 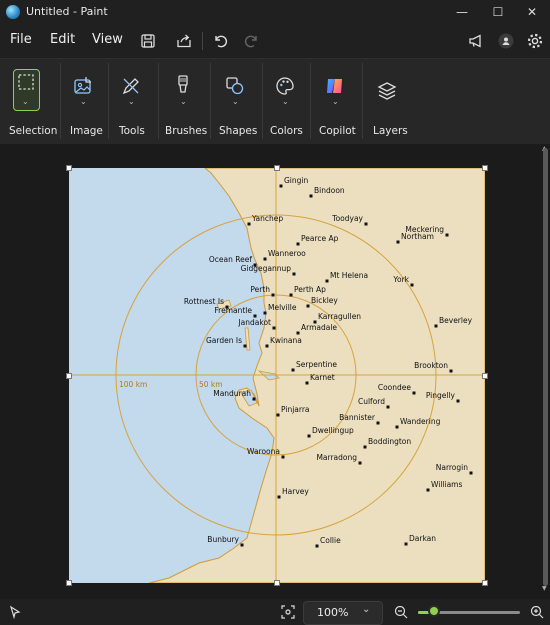 What do you see at coordinates (401, 612) in the screenshot?
I see `zoom-out-icon` at bounding box center [401, 612].